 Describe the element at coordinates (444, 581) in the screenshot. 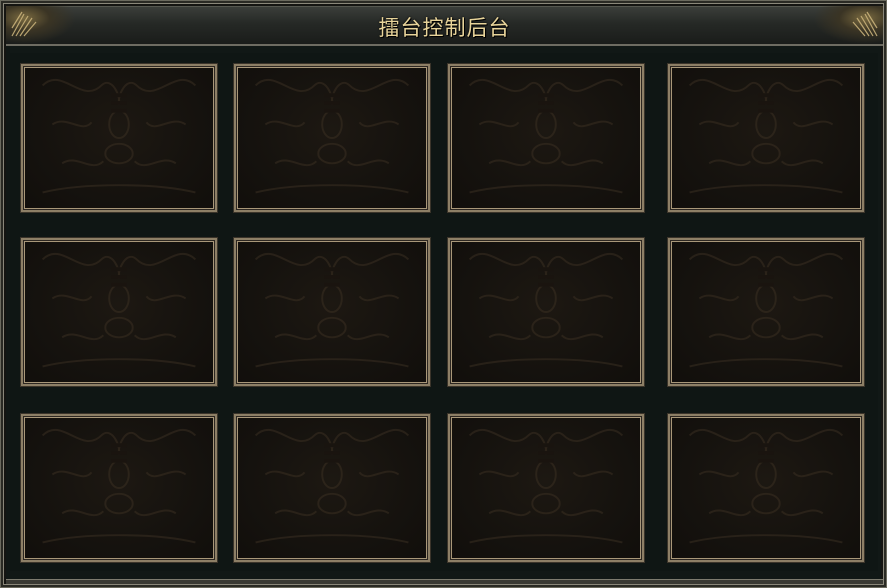

I see `bottom-frame` at that location.